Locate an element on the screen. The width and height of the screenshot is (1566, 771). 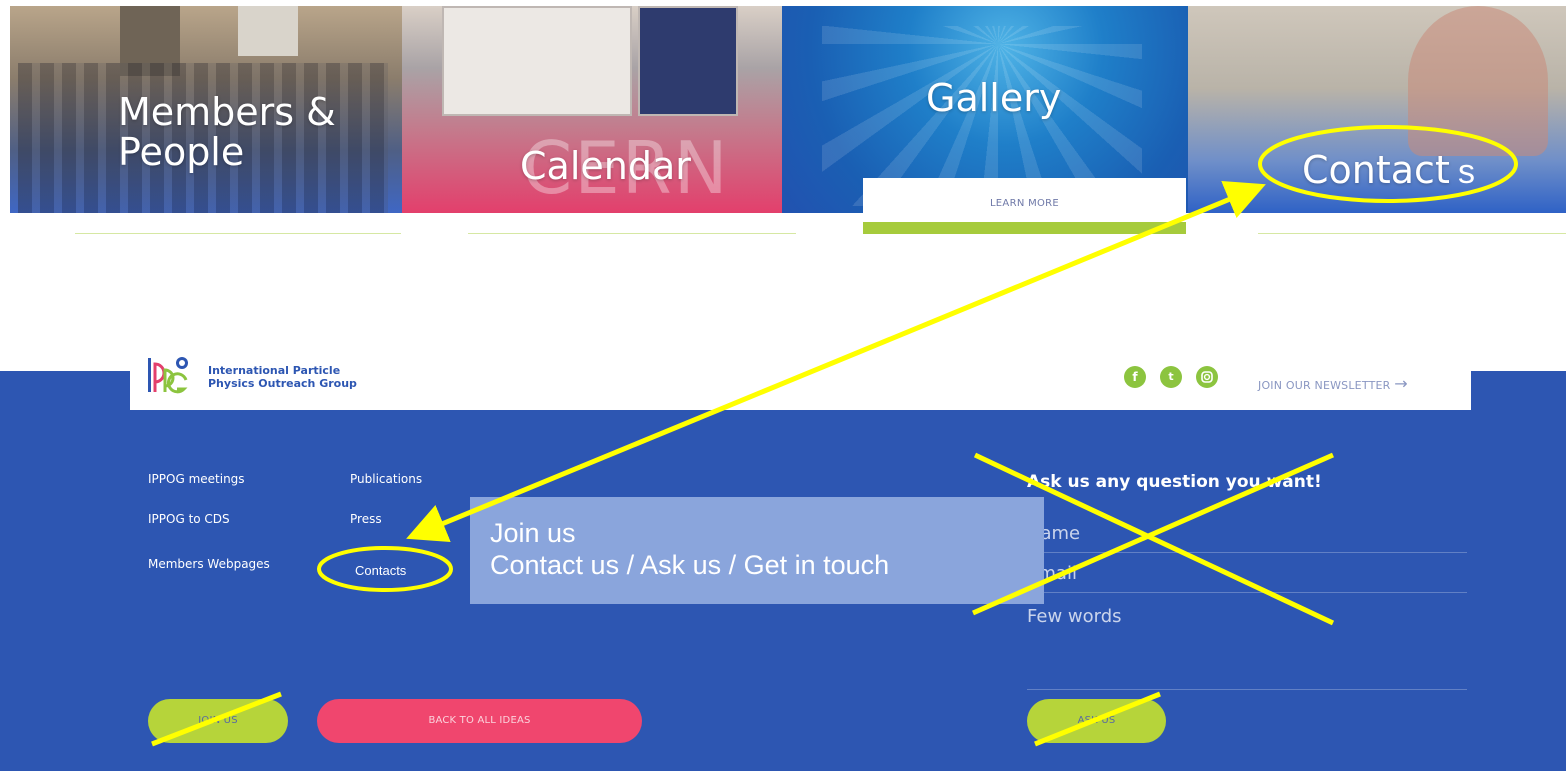
presentation-screen-image is located at coordinates (688, 61).